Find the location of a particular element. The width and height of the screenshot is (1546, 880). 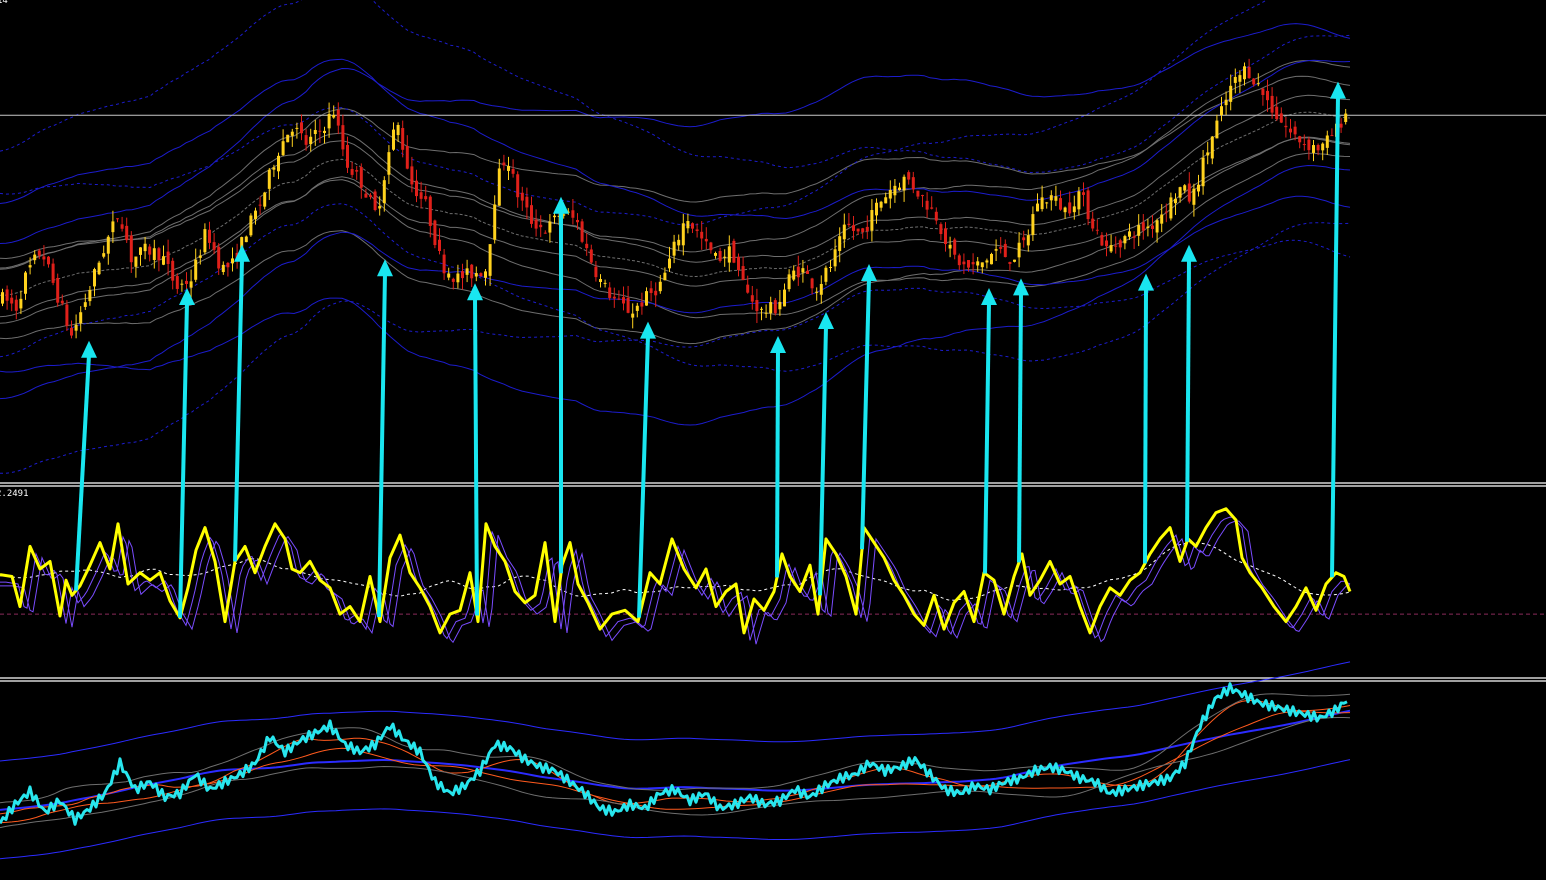

oscillator-level-label: 2.2491 is located at coordinates (14, 494).